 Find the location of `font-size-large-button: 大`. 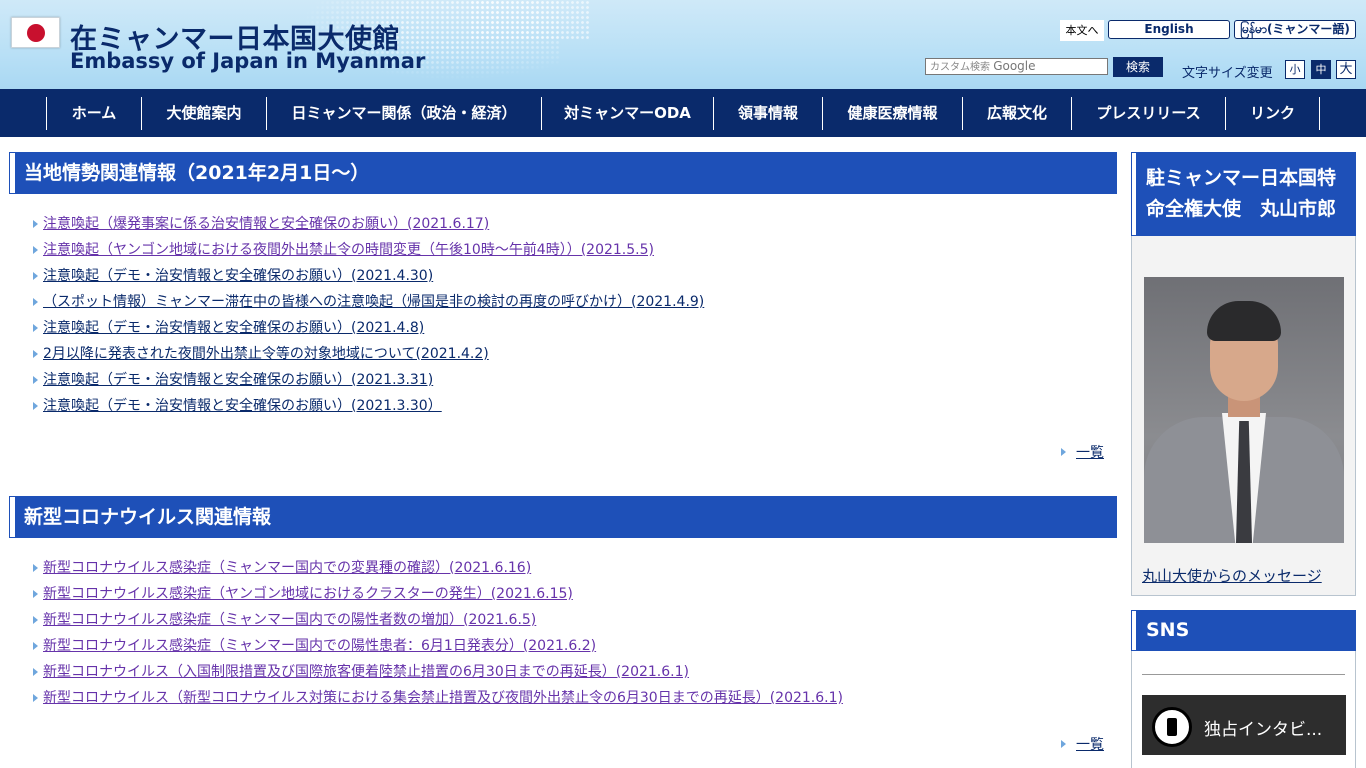

font-size-large-button: 大 is located at coordinates (1346, 69).